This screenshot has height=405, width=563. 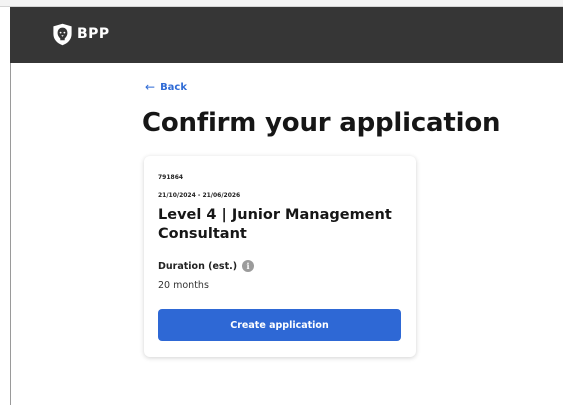 What do you see at coordinates (198, 266) in the screenshot?
I see `duration-label: Duration (est.)` at bounding box center [198, 266].